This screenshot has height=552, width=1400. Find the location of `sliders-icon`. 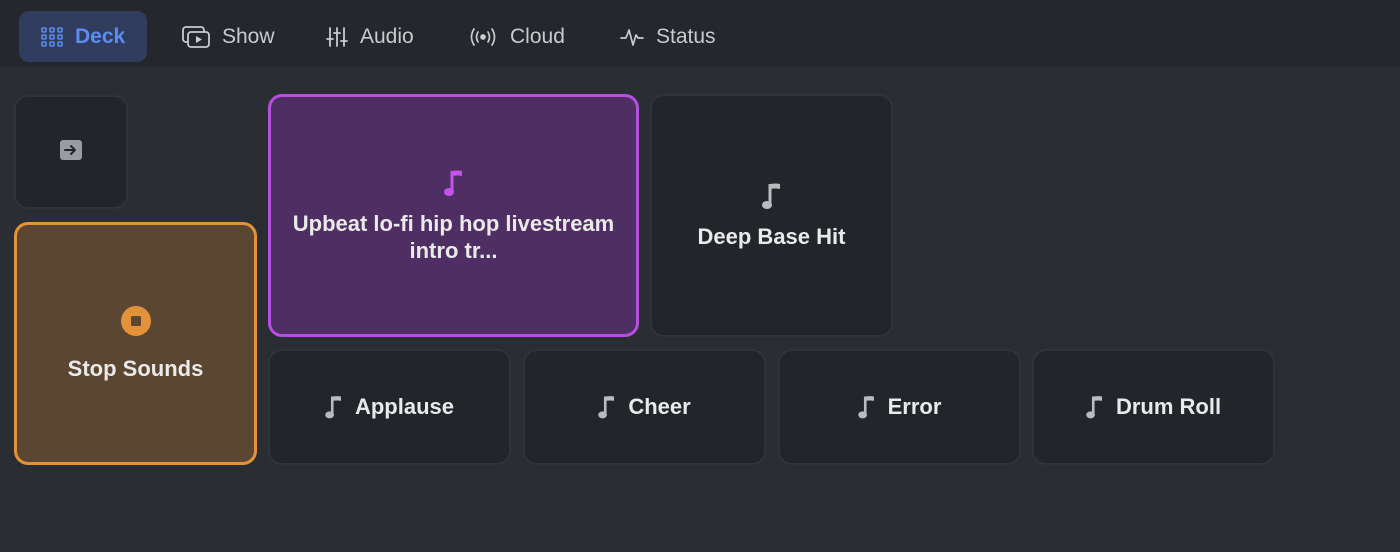

sliders-icon is located at coordinates (337, 37).